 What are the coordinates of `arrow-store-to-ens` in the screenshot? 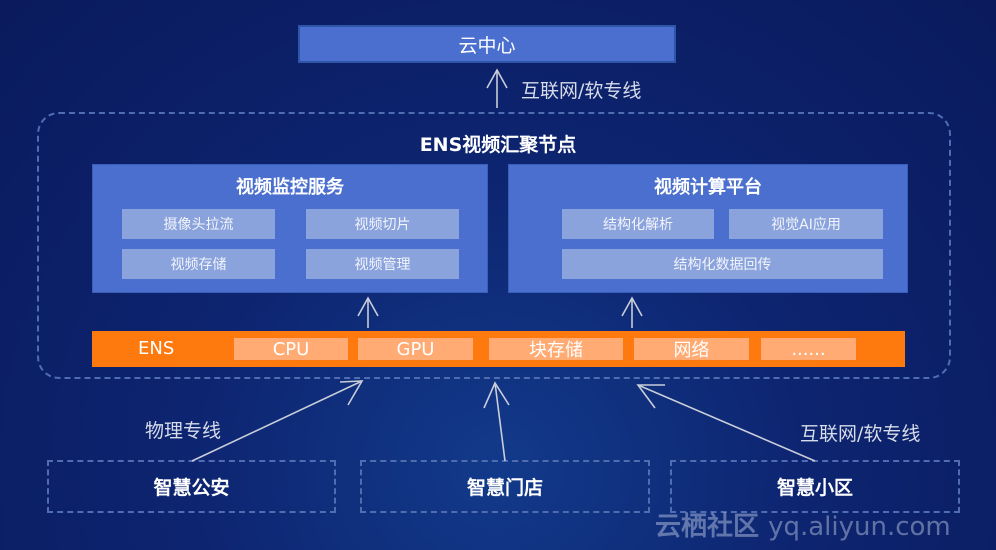 It's located at (496, 421).